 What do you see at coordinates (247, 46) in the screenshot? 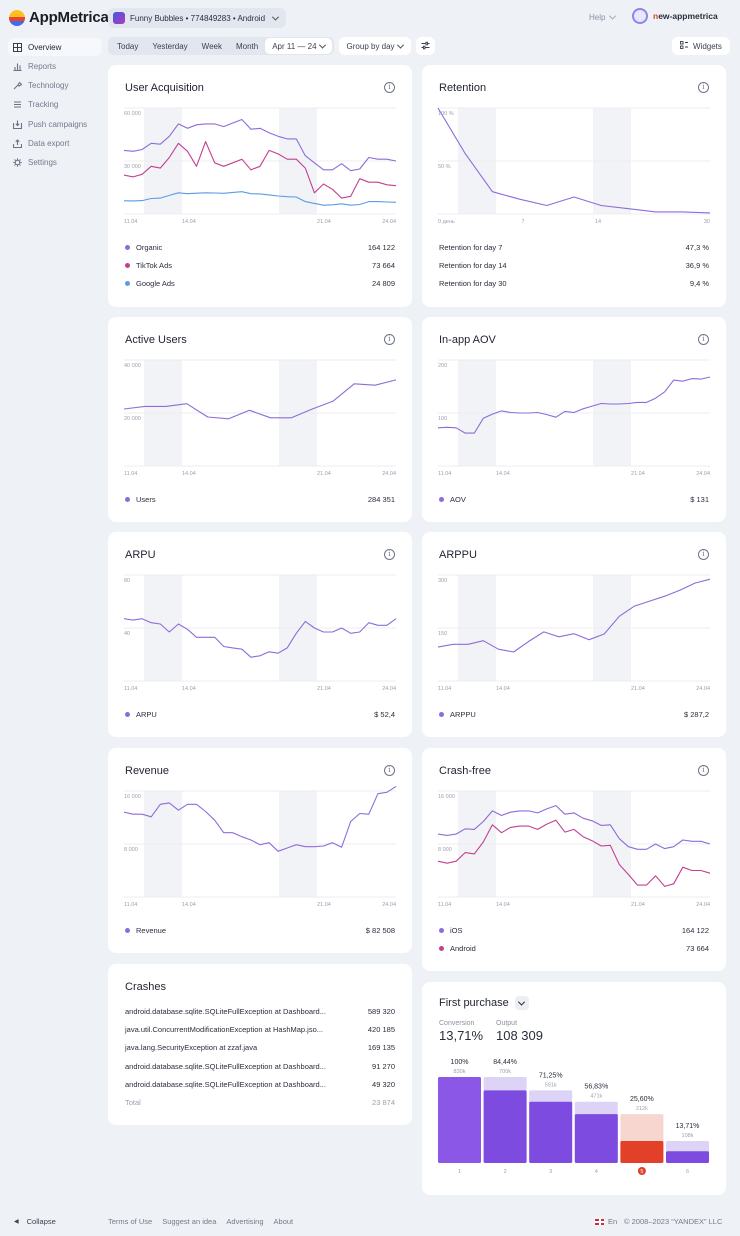
I see `period-month: Month` at bounding box center [247, 46].